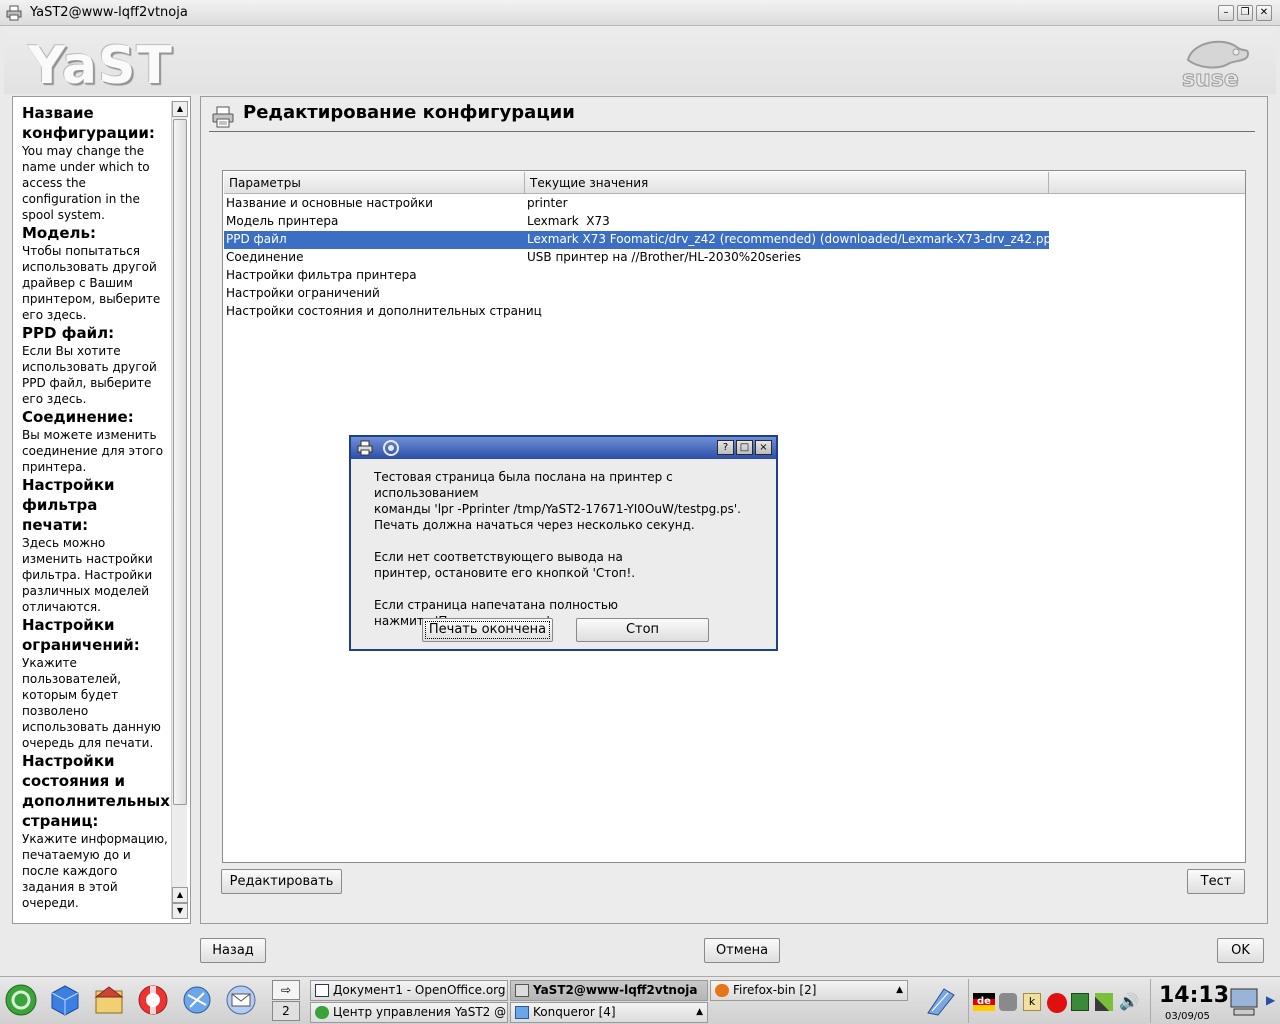 This screenshot has width=1280, height=1024. What do you see at coordinates (100, 66) in the screenshot?
I see `yast-logo: YaST` at bounding box center [100, 66].